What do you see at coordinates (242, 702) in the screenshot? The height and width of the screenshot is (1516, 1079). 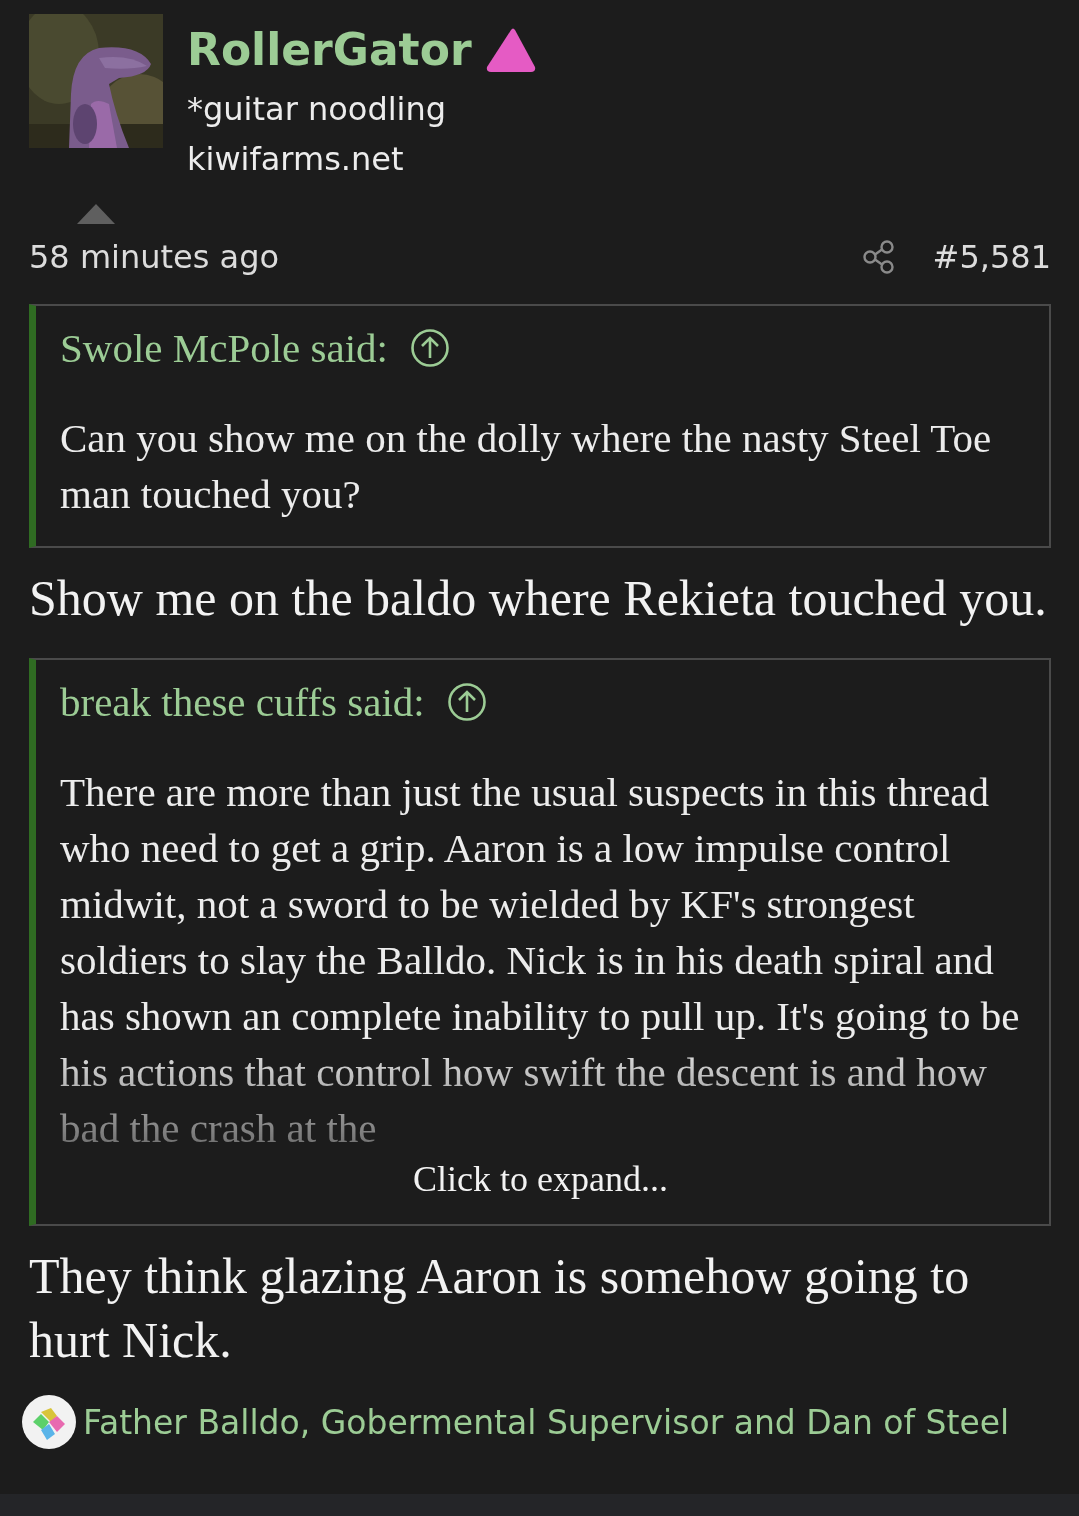 I see `quote-author: break these cuffs said:` at bounding box center [242, 702].